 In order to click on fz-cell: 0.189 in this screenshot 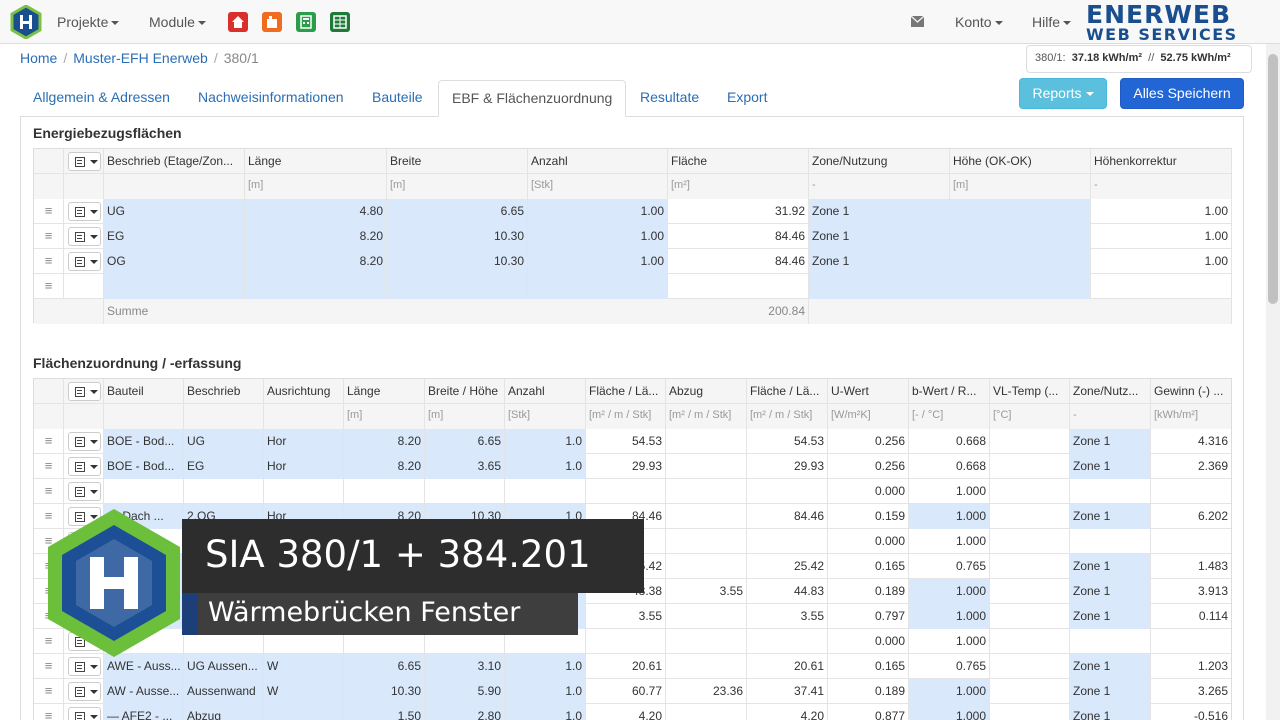, I will do `click(868, 591)`.